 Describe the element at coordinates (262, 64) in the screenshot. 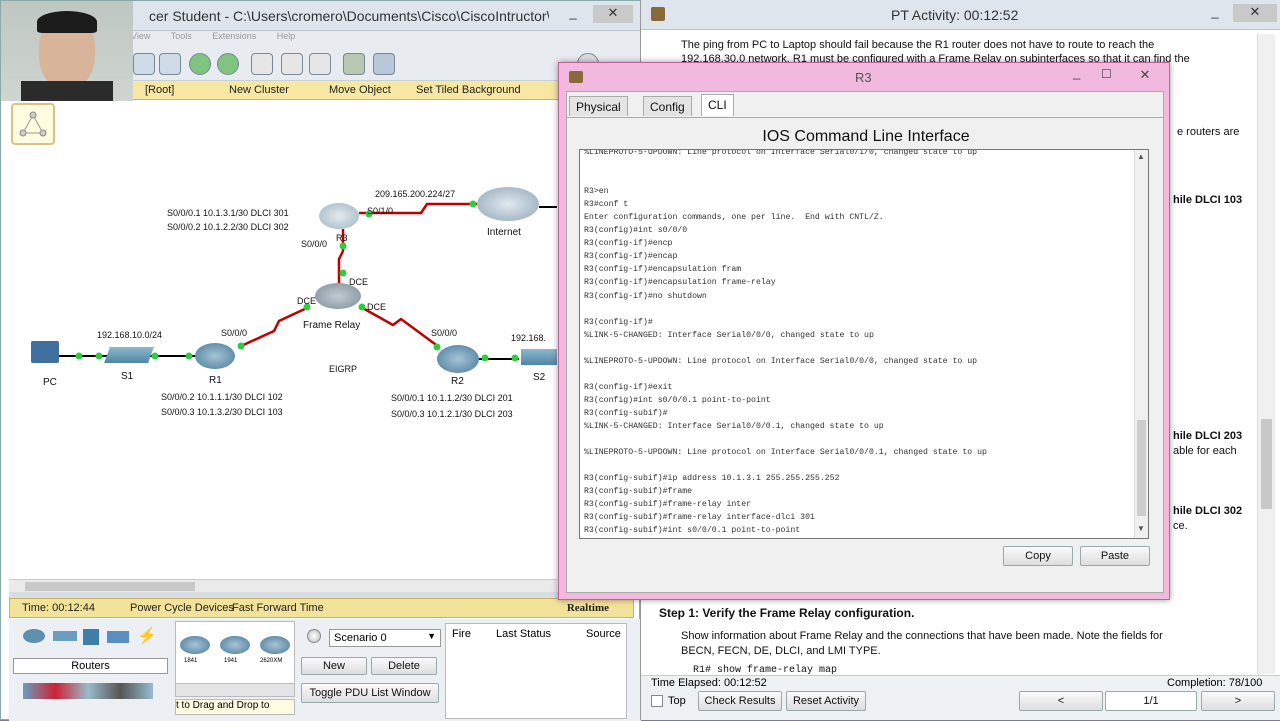

I see `zoom-in-icon` at that location.